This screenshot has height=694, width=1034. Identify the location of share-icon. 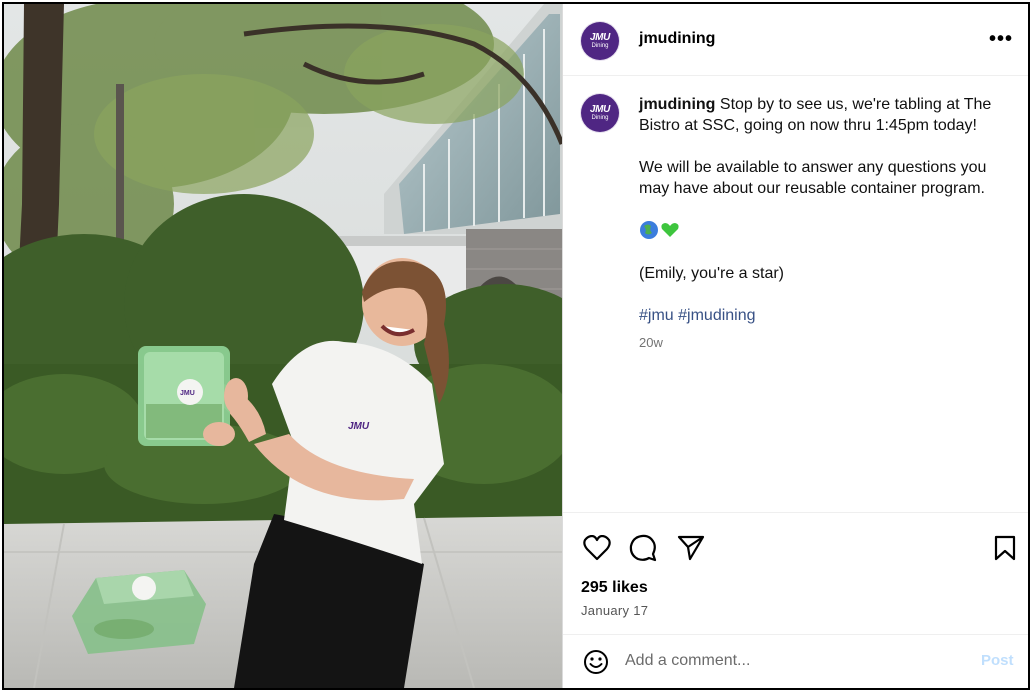
(691, 548).